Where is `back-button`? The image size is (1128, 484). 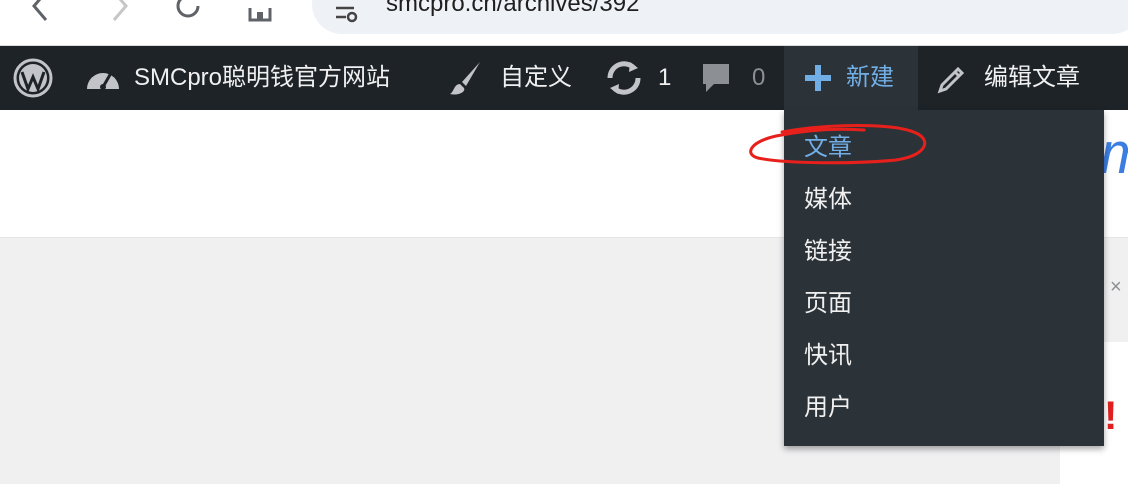 back-button is located at coordinates (40, 13).